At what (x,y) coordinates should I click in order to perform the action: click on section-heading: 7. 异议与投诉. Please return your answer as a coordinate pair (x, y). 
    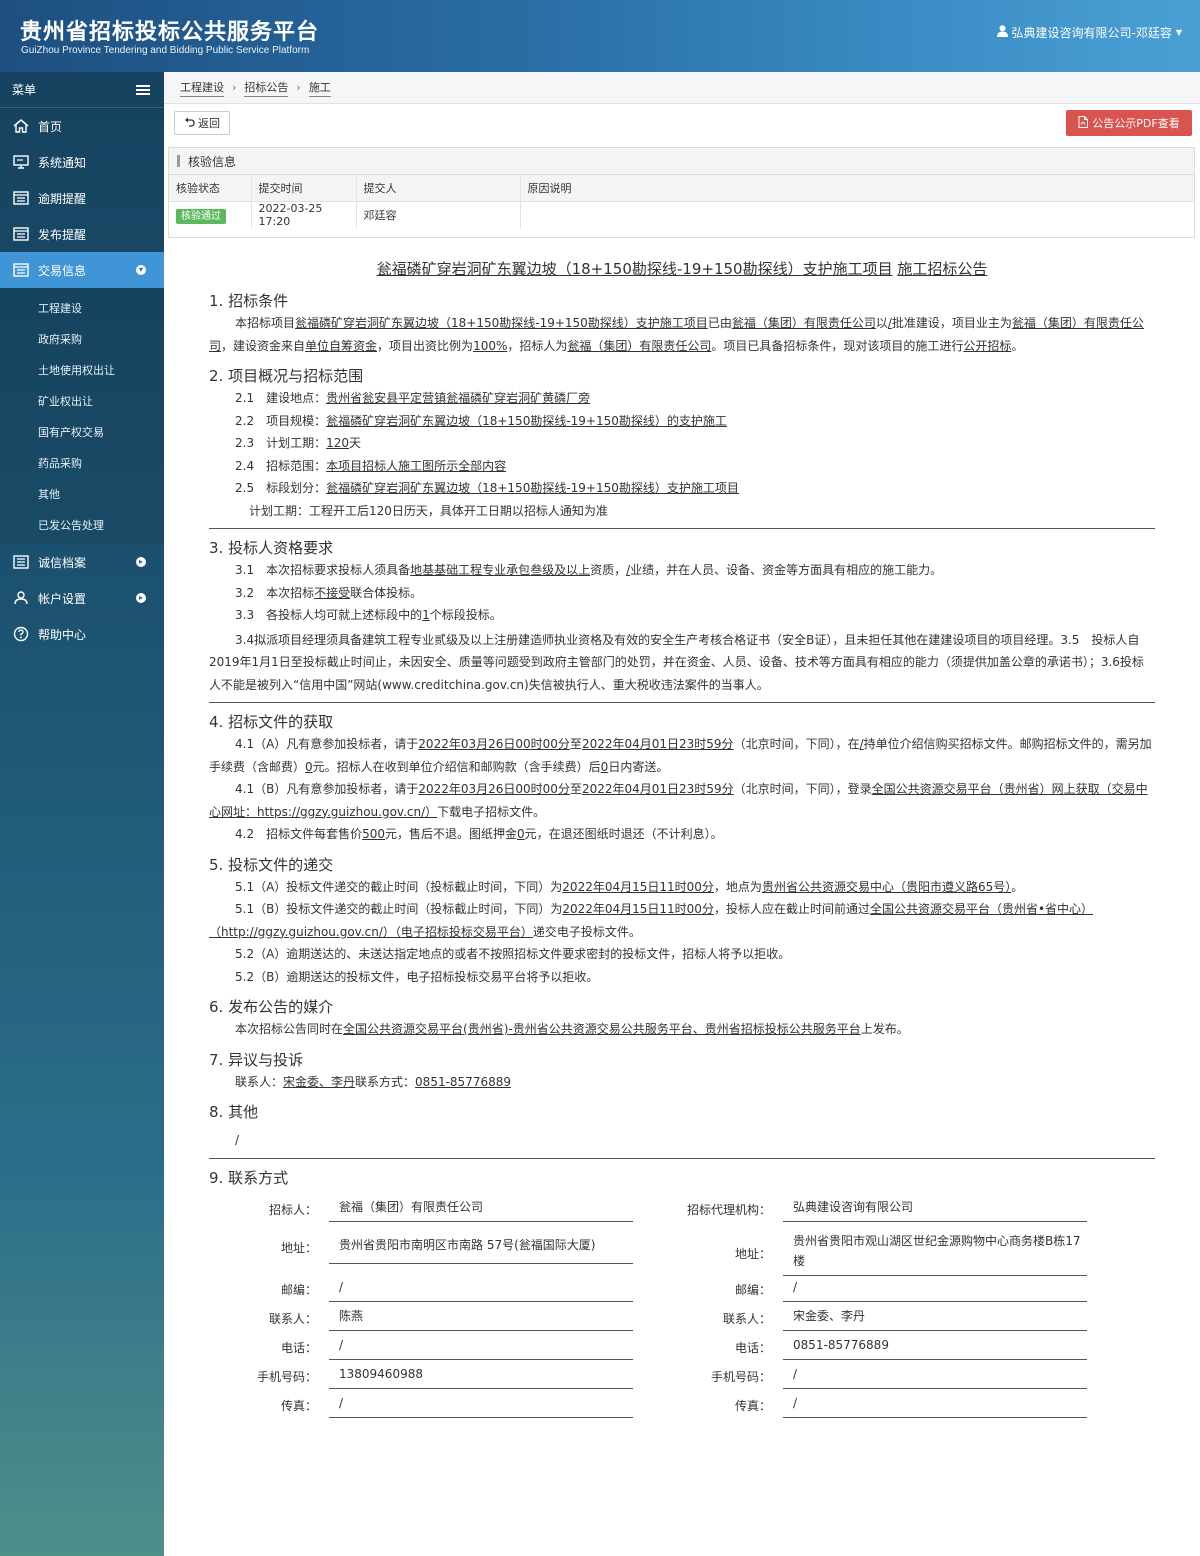
    Looking at the image, I should click on (256, 1059).